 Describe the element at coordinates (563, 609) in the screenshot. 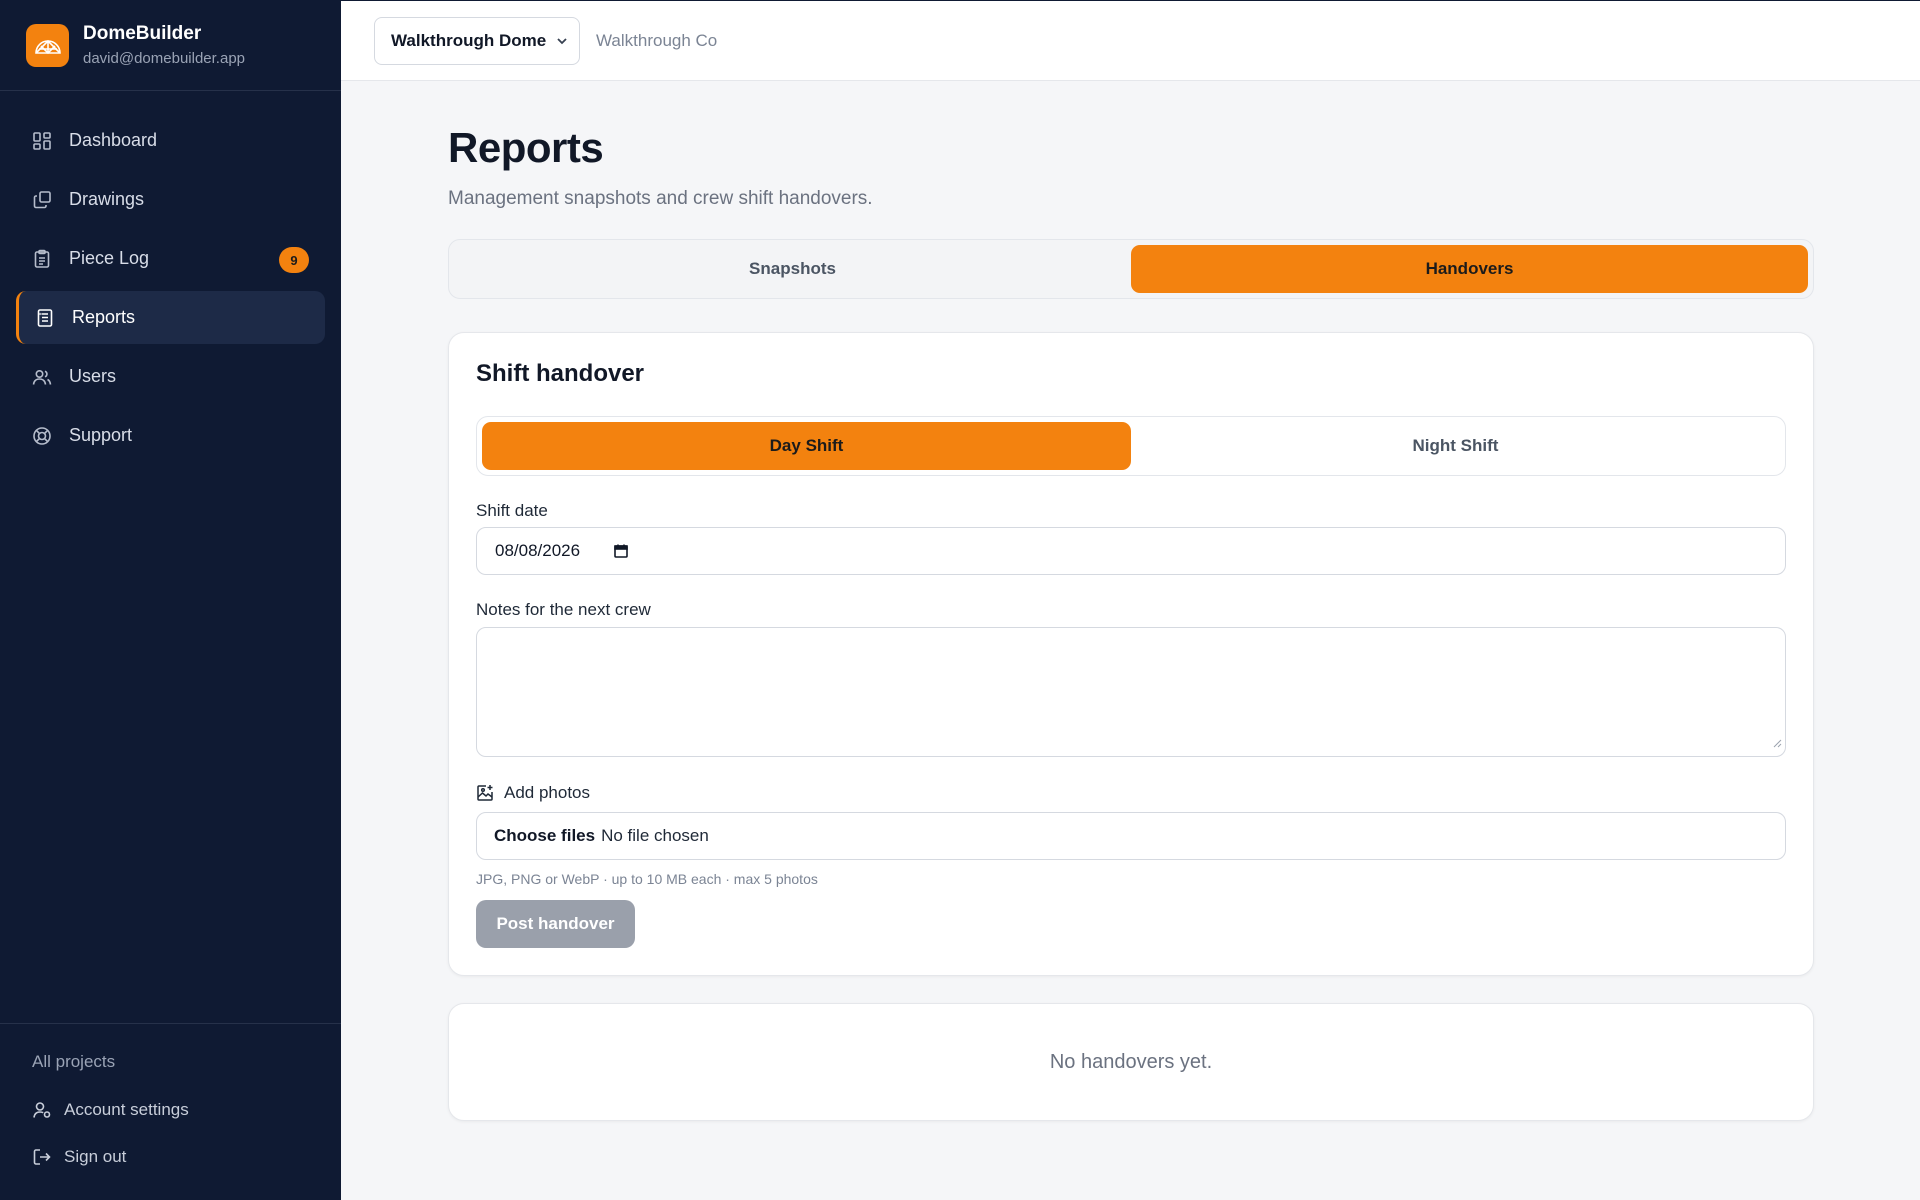

I see `notes-label: Notes for the next crew` at that location.